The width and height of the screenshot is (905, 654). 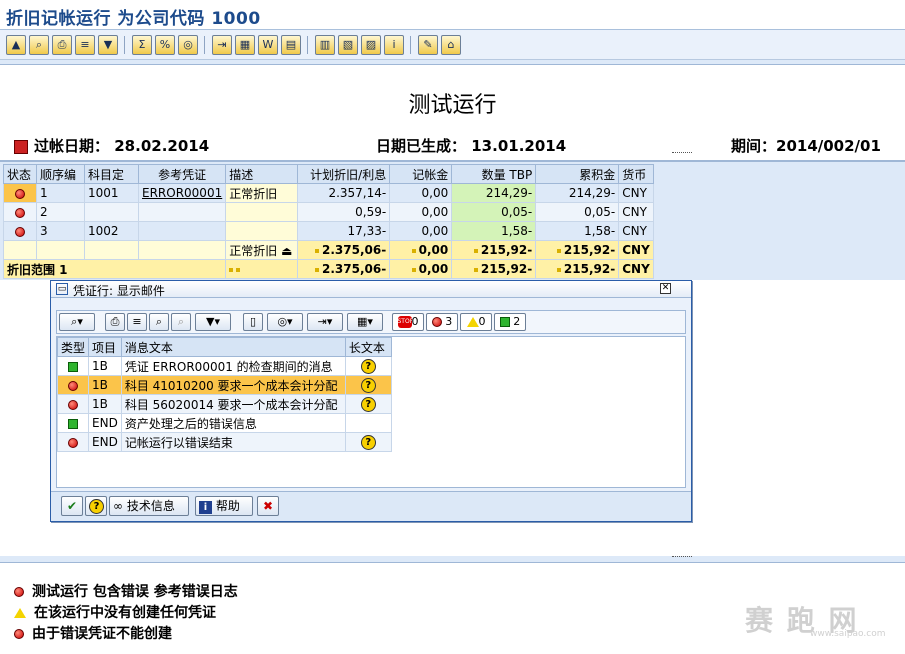 I want to click on help-text-button: i 帮助, so click(x=224, y=506).